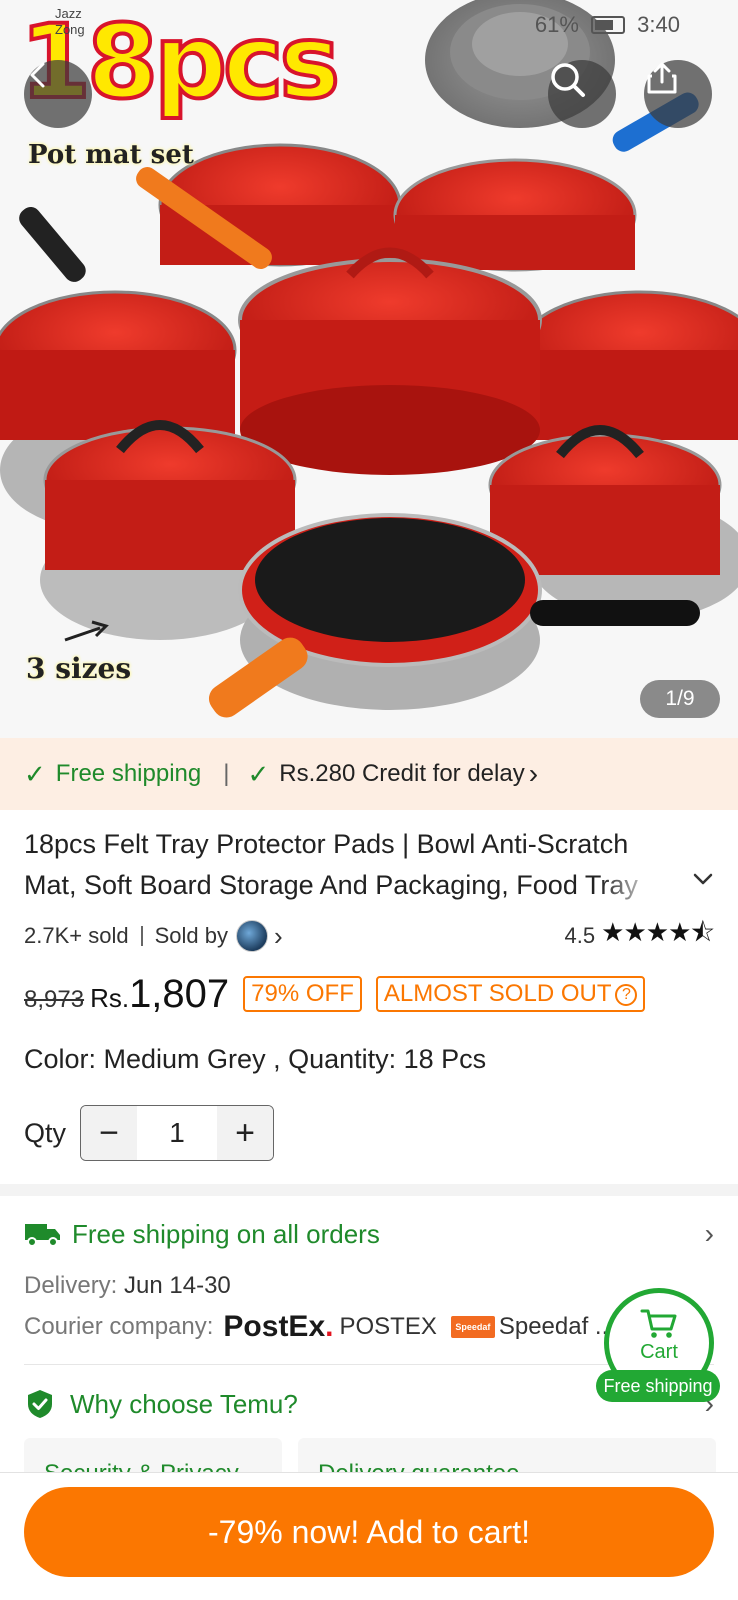 The image size is (738, 1600). I want to click on delay-credit-label: Rs.280 Credit for delay, so click(402, 773).